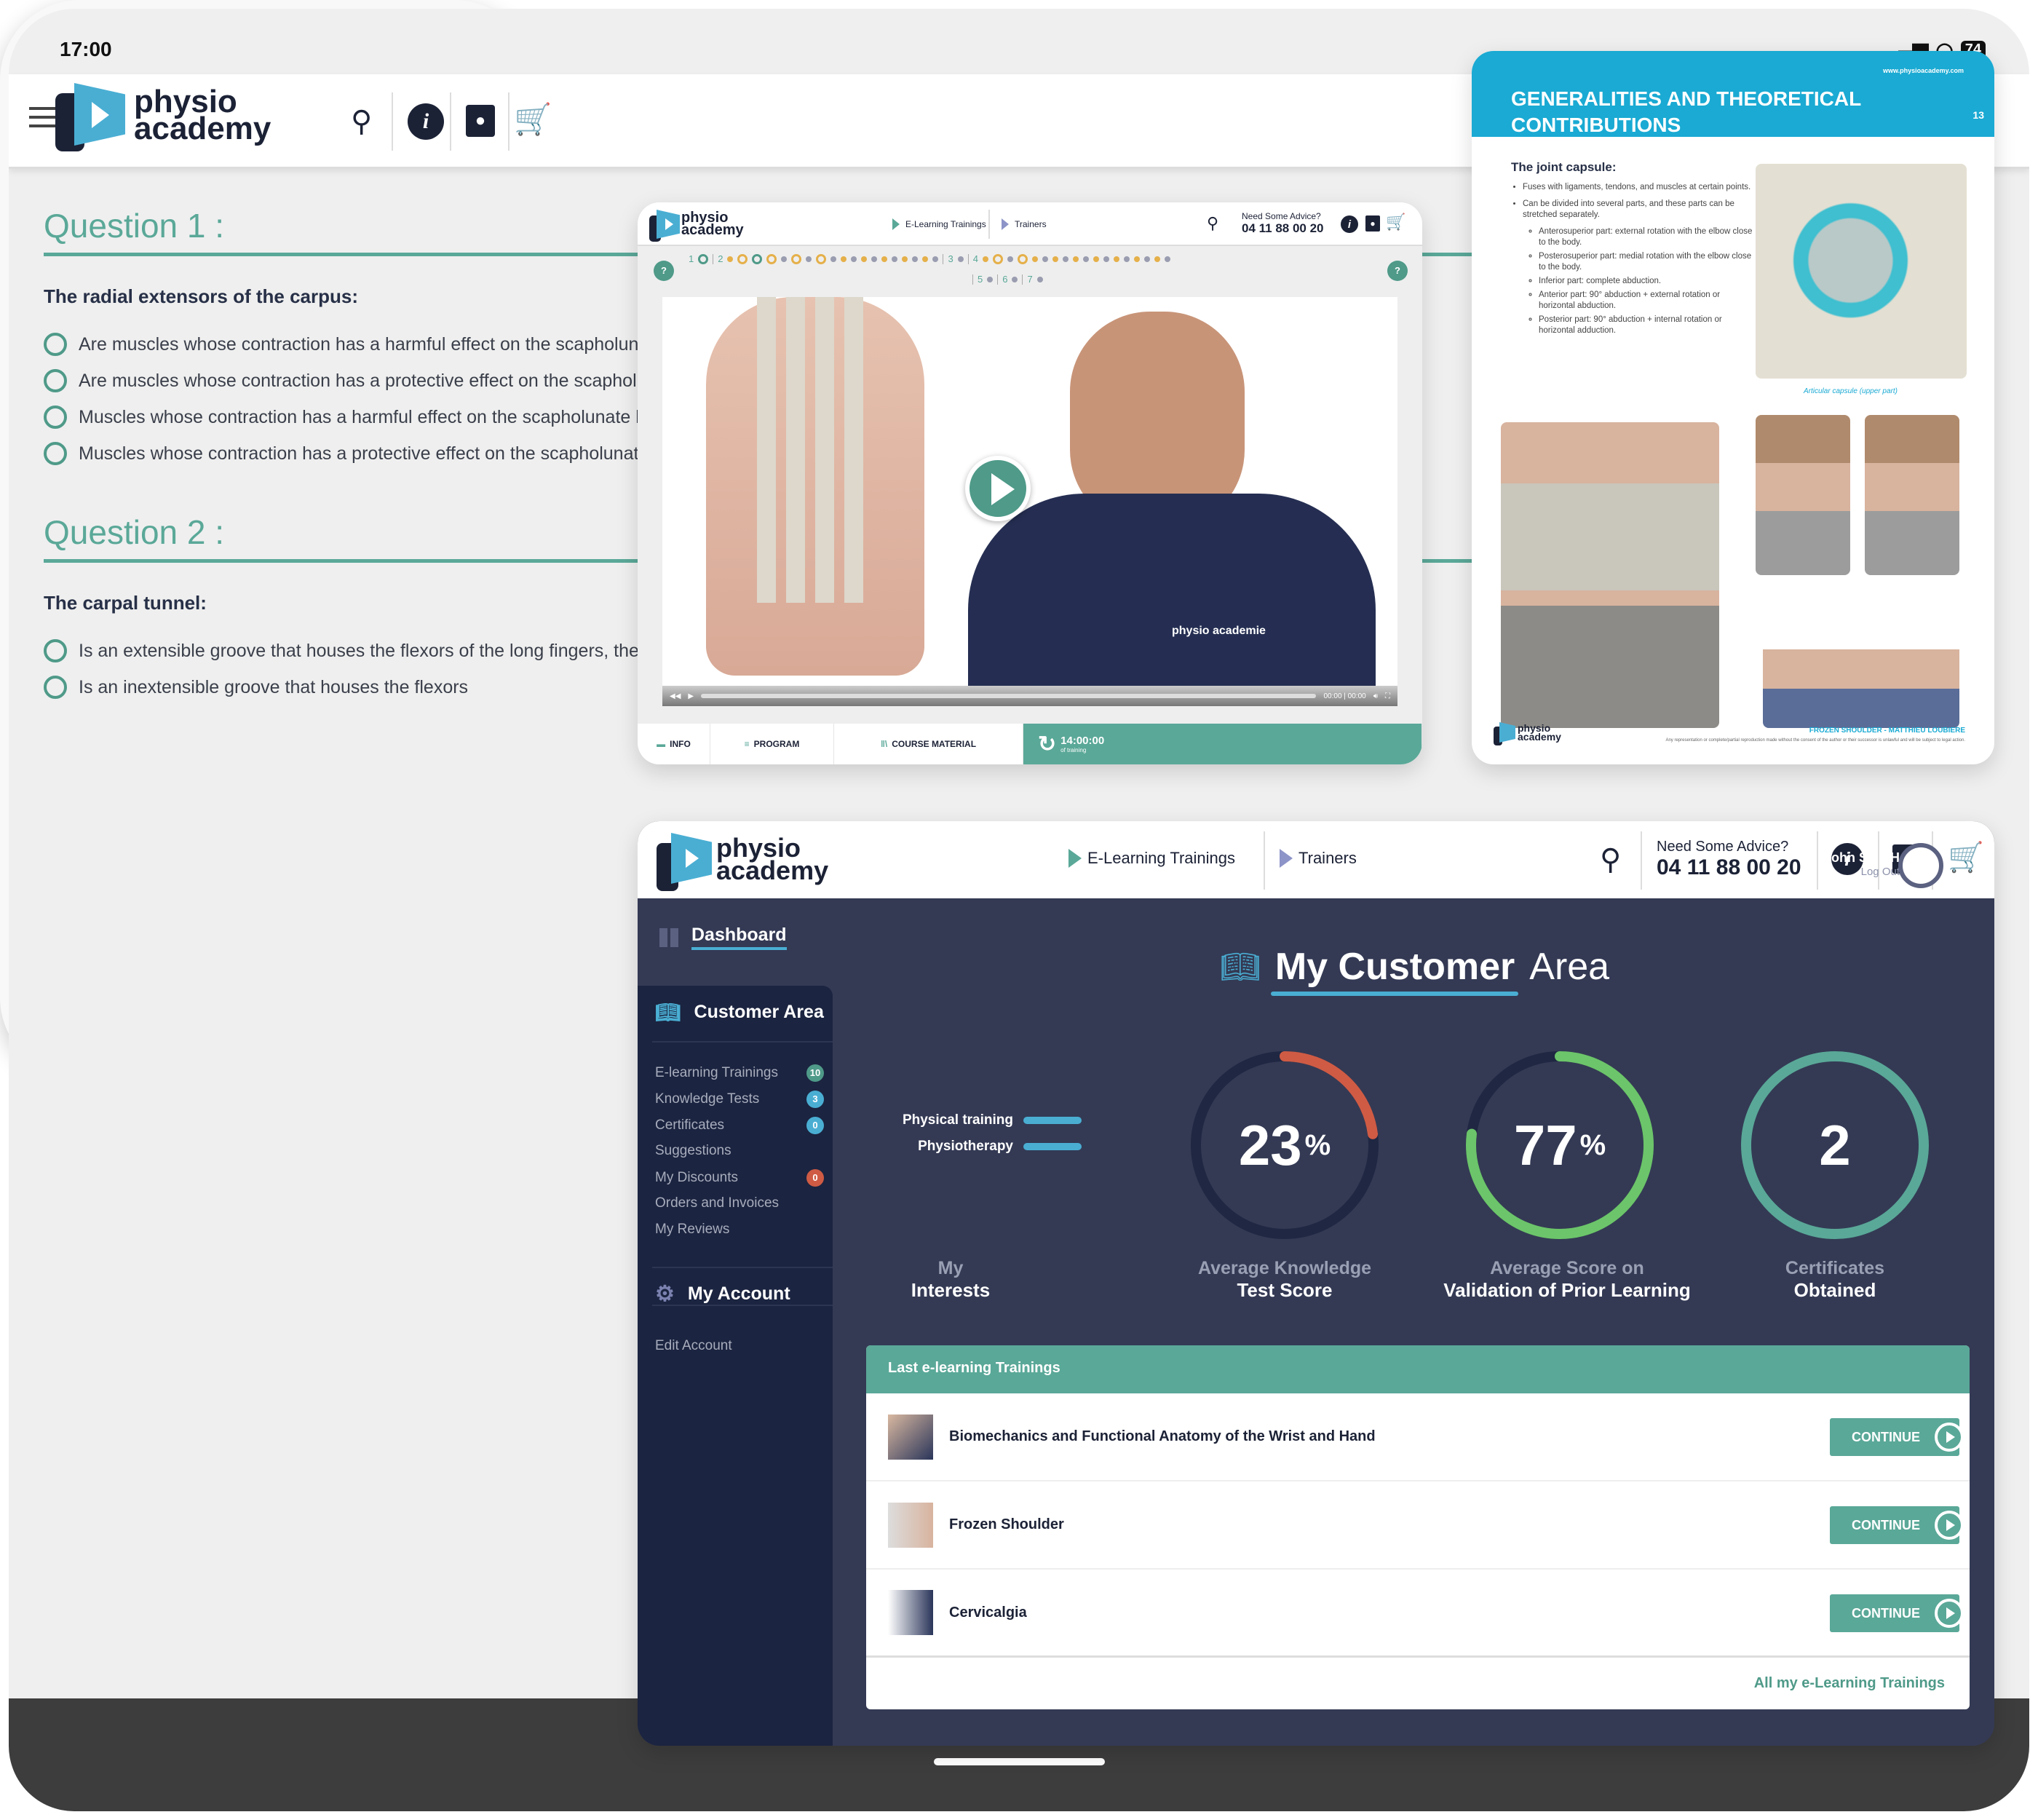  What do you see at coordinates (692, 258) in the screenshot?
I see `chapter-number: 1` at bounding box center [692, 258].